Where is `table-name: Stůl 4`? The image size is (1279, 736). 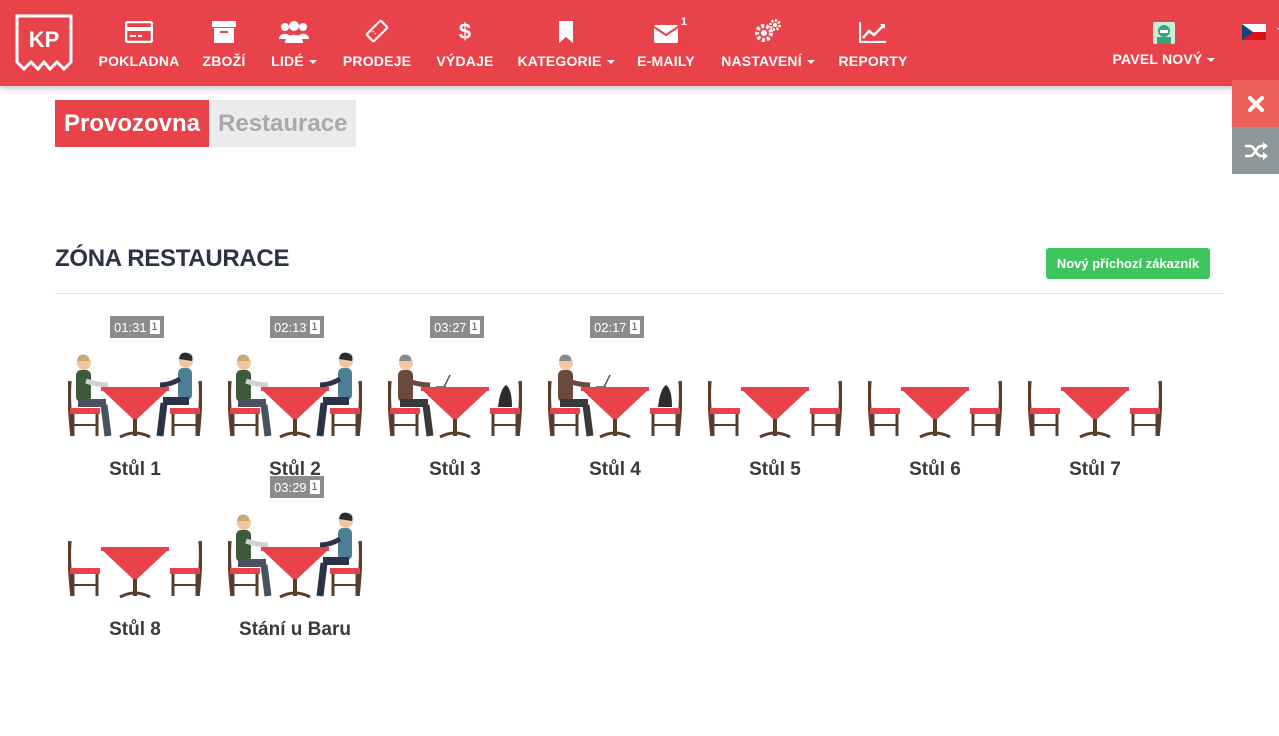
table-name: Stůl 4 is located at coordinates (615, 469).